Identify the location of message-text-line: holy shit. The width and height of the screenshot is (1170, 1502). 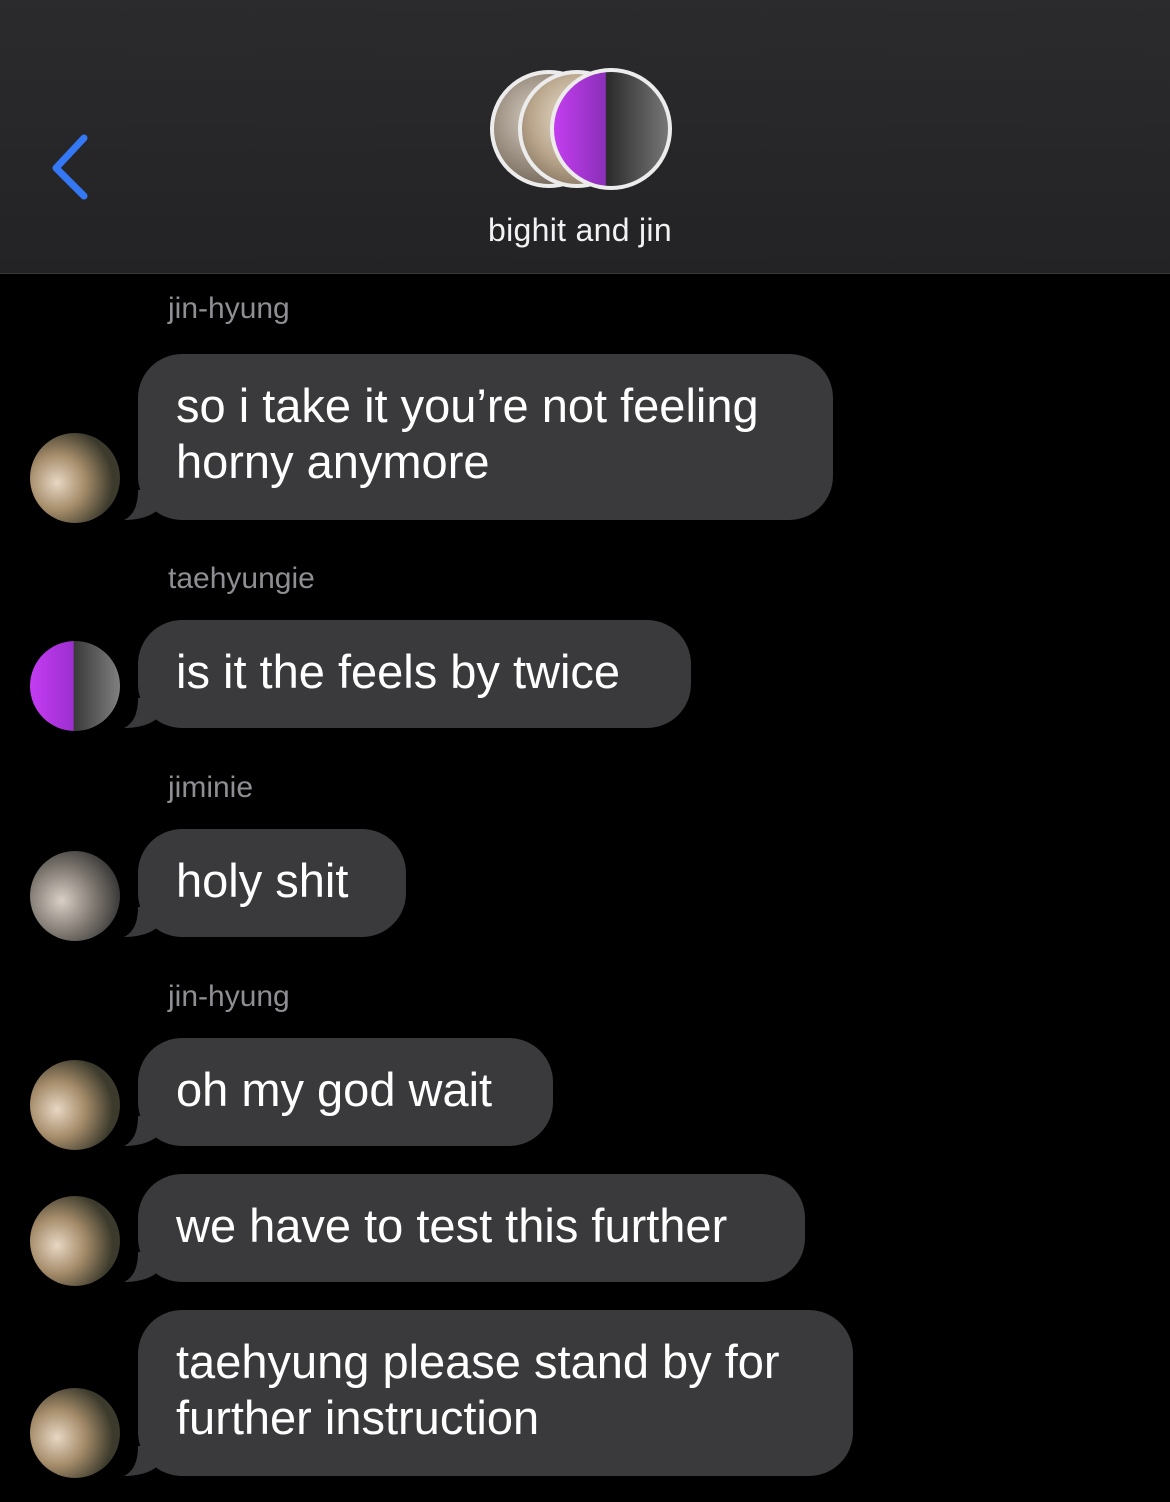
(262, 880).